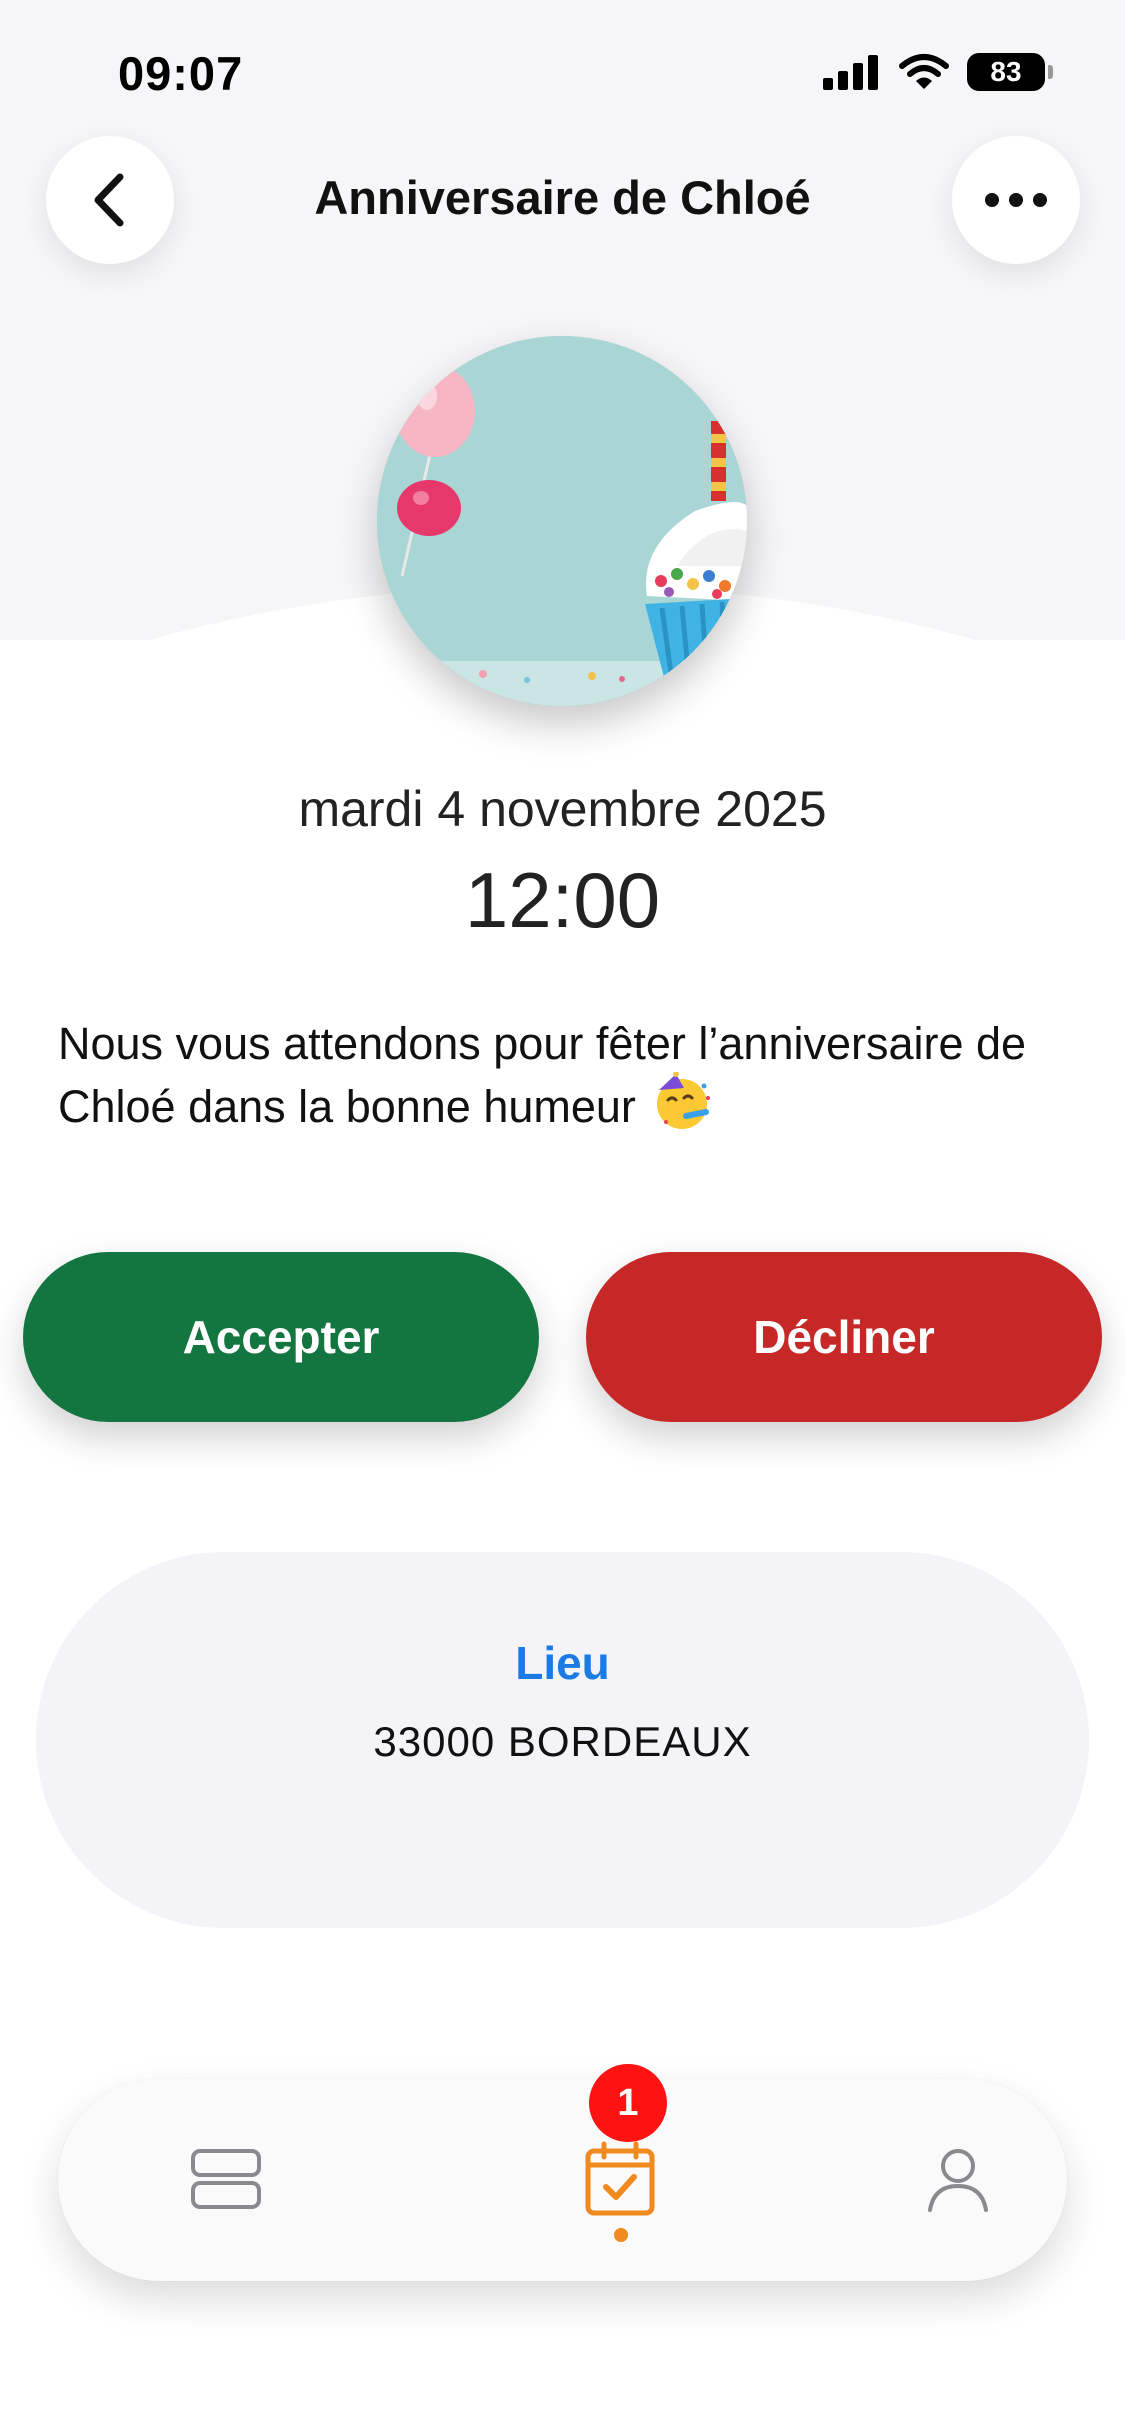 This screenshot has height=2436, width=1125. Describe the element at coordinates (850, 72) in the screenshot. I see `signal-icon` at that location.